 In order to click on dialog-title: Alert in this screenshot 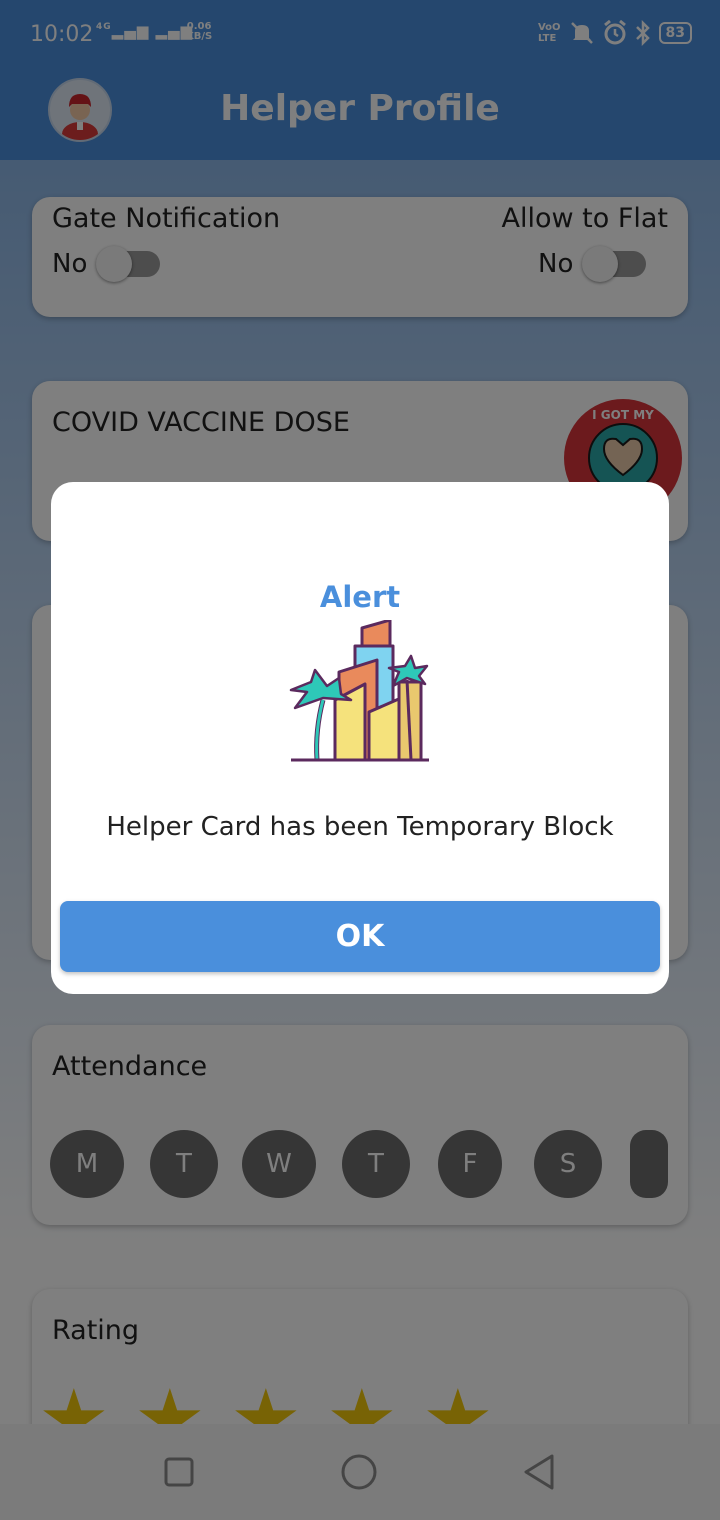, I will do `click(360, 597)`.